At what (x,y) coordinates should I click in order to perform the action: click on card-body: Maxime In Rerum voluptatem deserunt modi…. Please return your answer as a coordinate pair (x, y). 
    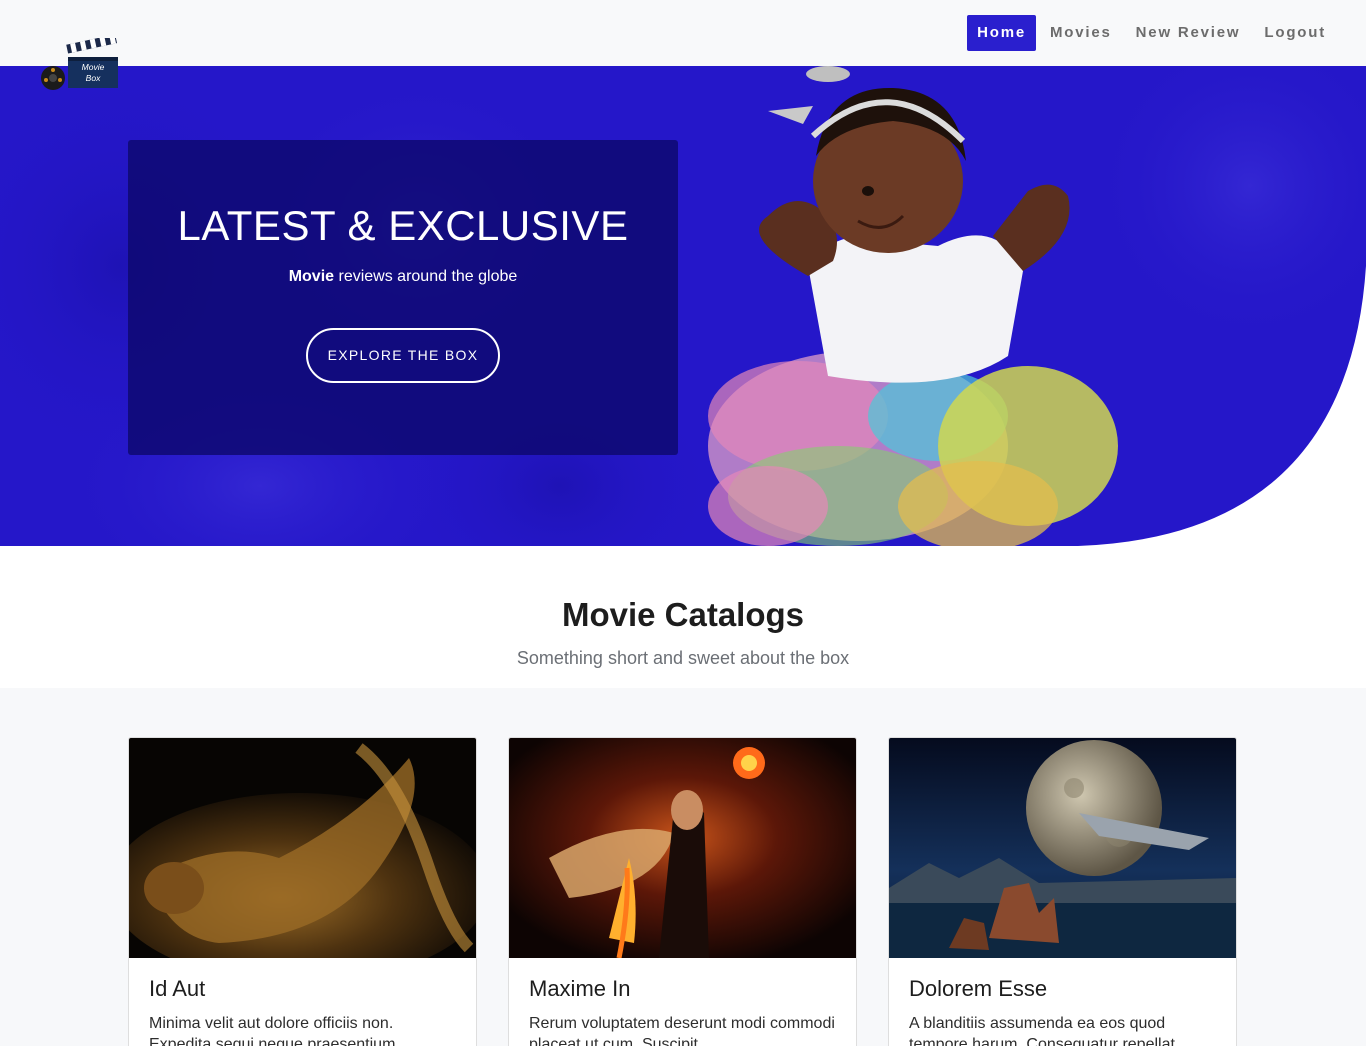
    Looking at the image, I should click on (682, 1002).